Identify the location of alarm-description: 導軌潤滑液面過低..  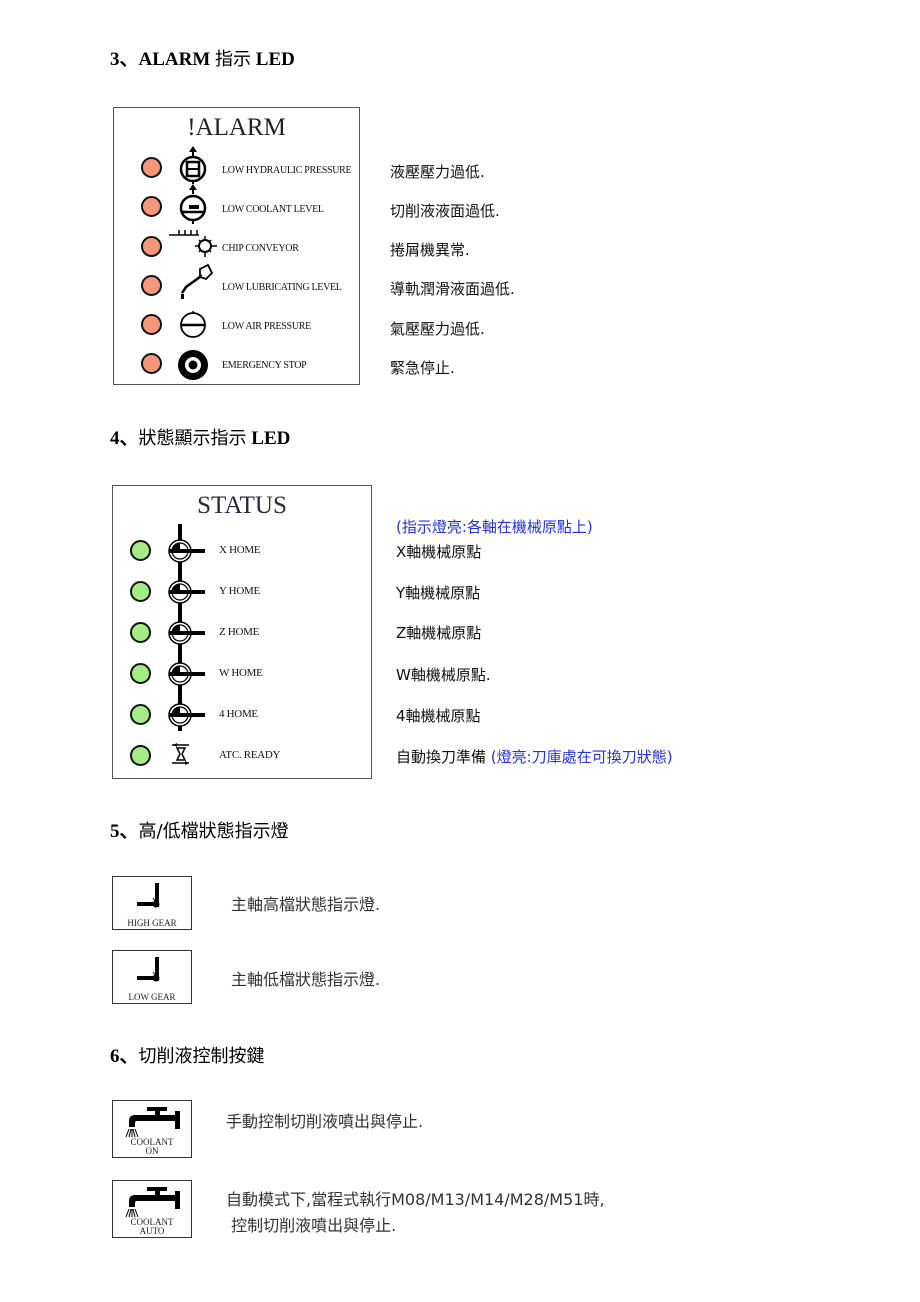
(452, 289).